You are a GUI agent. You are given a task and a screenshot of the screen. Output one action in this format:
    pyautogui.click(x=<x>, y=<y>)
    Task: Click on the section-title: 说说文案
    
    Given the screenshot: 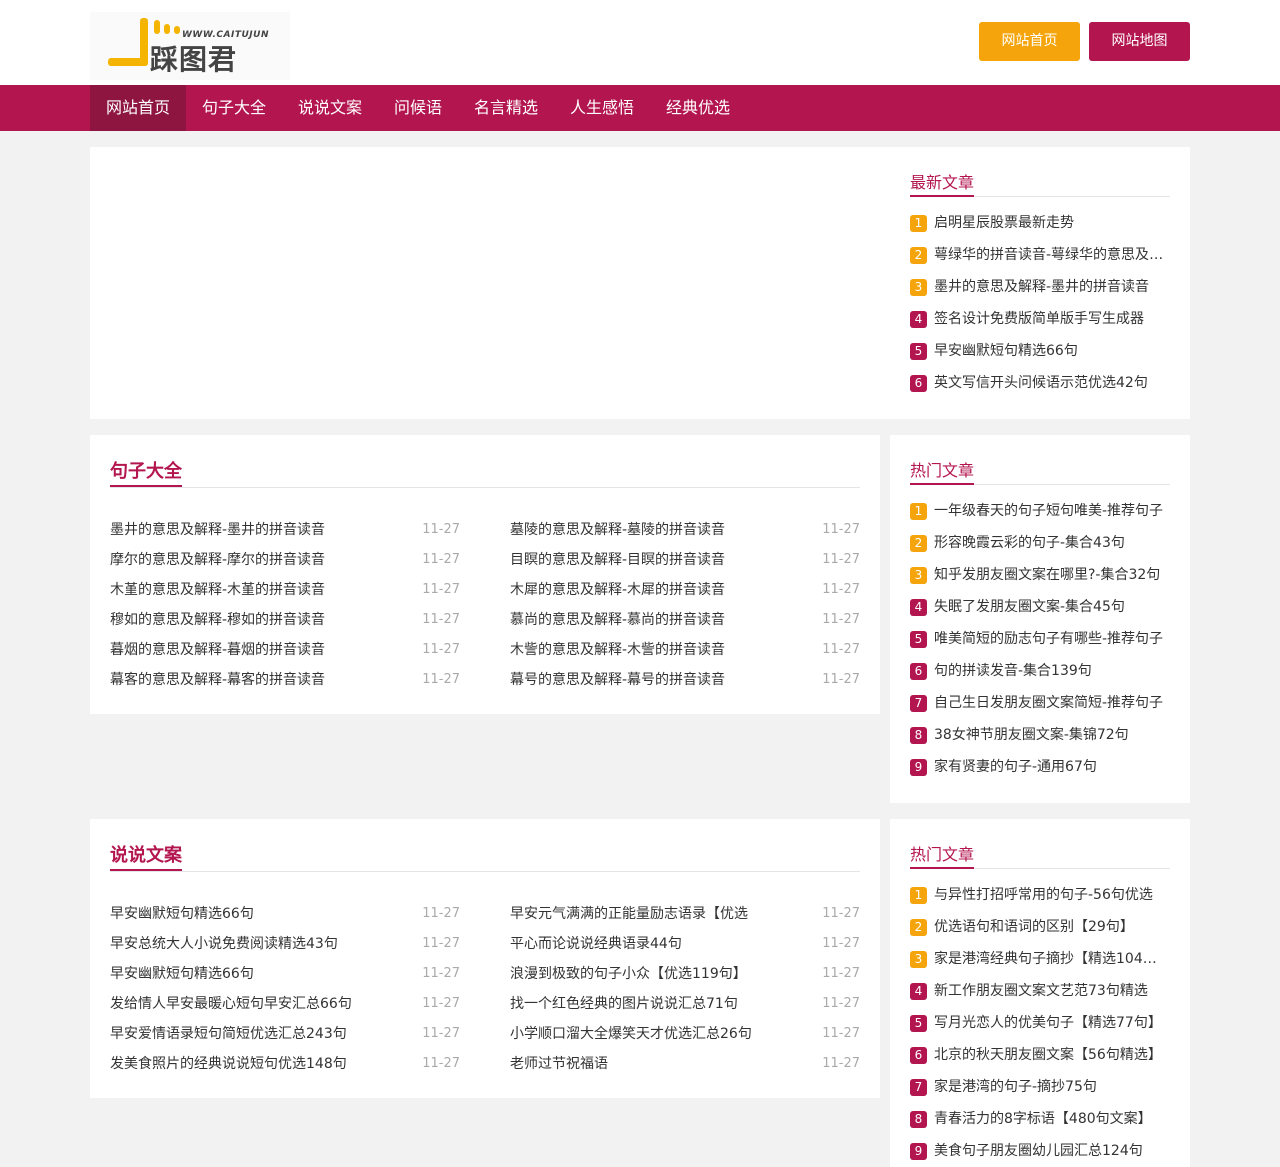 What is the action you would take?
    pyautogui.click(x=146, y=854)
    